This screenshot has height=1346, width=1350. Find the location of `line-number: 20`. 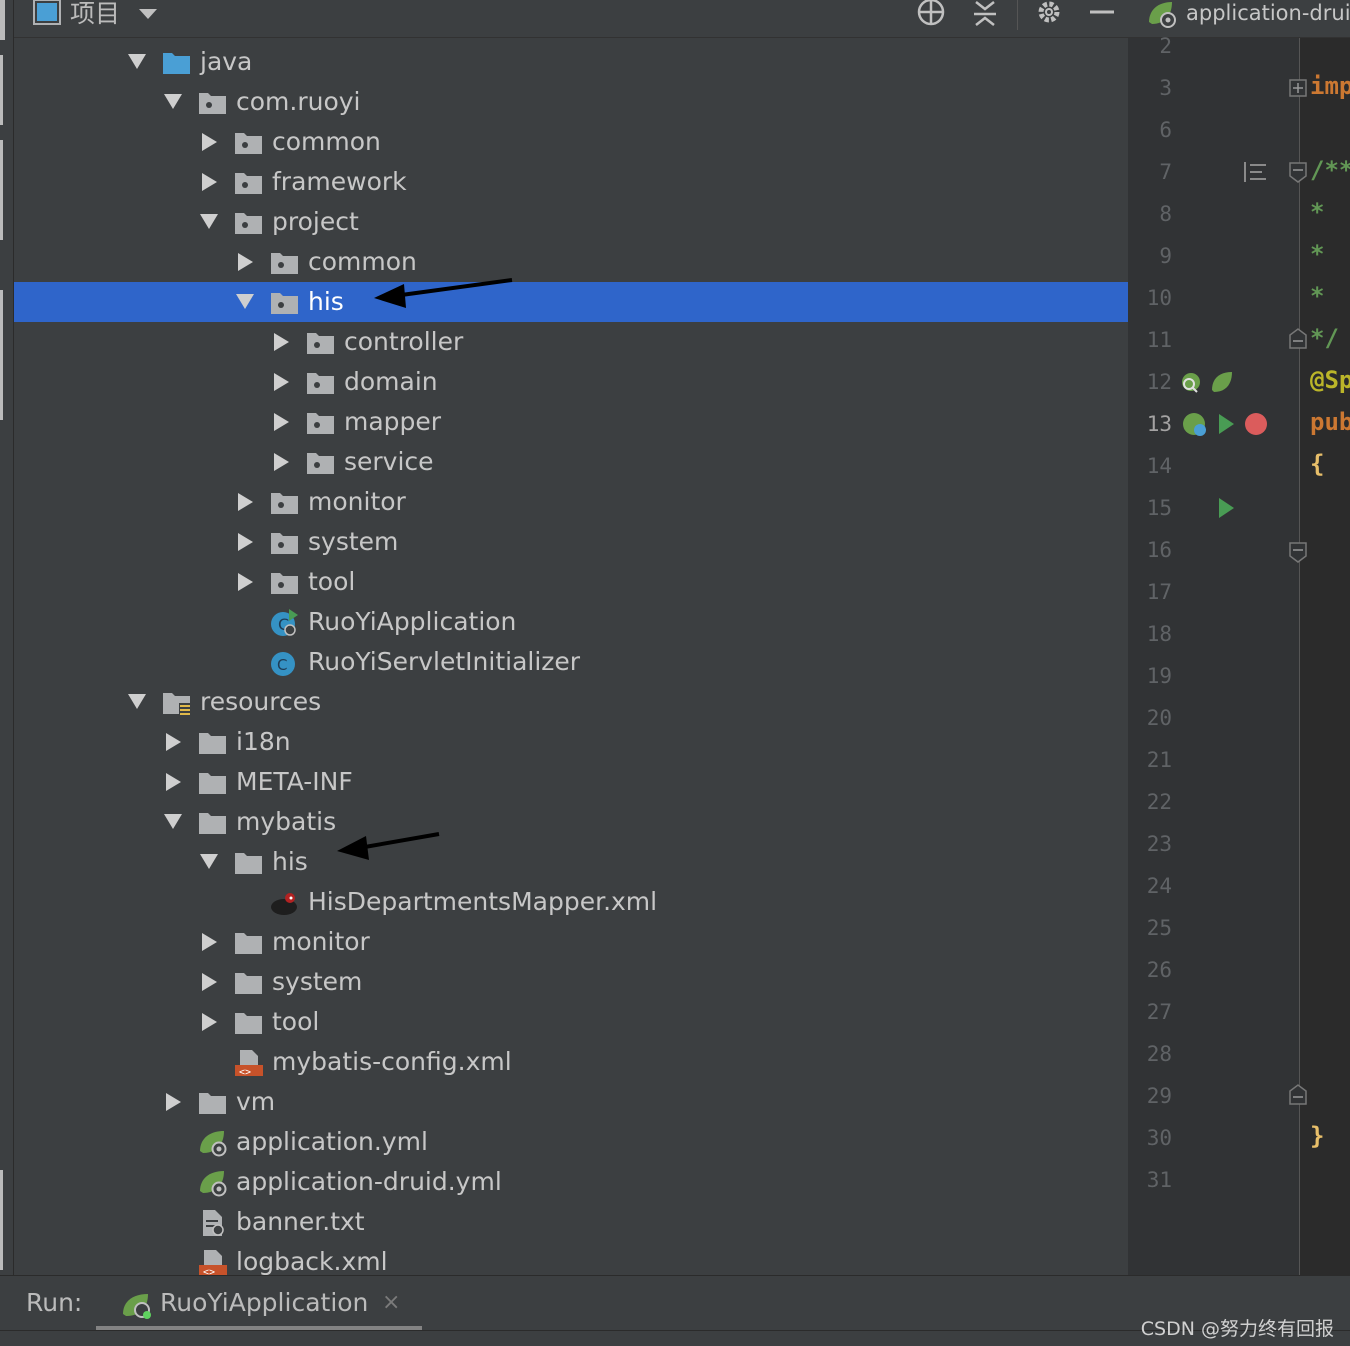

line-number: 20 is located at coordinates (1150, 718).